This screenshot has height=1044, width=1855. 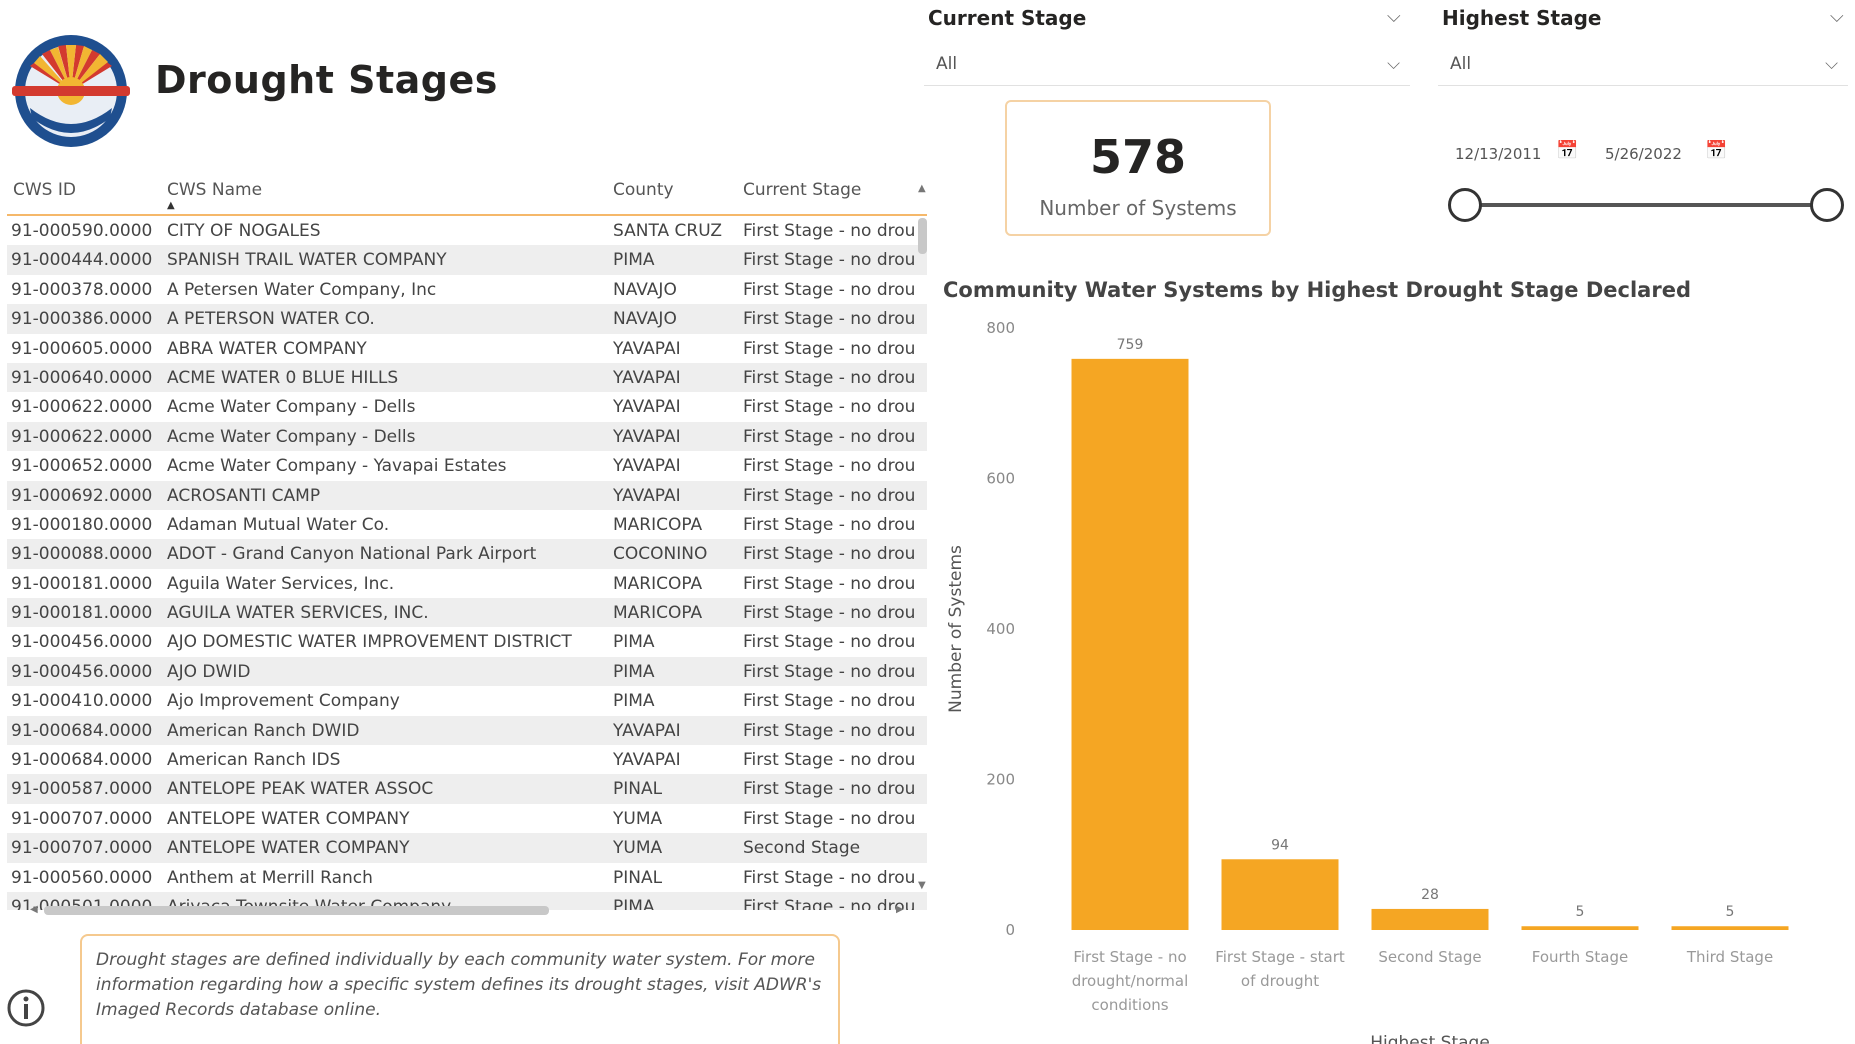 What do you see at coordinates (1498, 154) in the screenshot?
I see `start-date-input: 12/13/2011` at bounding box center [1498, 154].